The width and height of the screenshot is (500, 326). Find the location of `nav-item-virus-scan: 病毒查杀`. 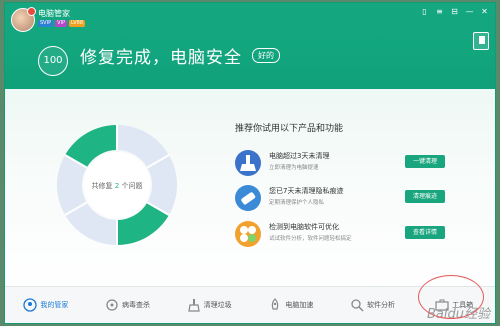

nav-item-virus-scan: 病毒查杀 is located at coordinates (128, 305).